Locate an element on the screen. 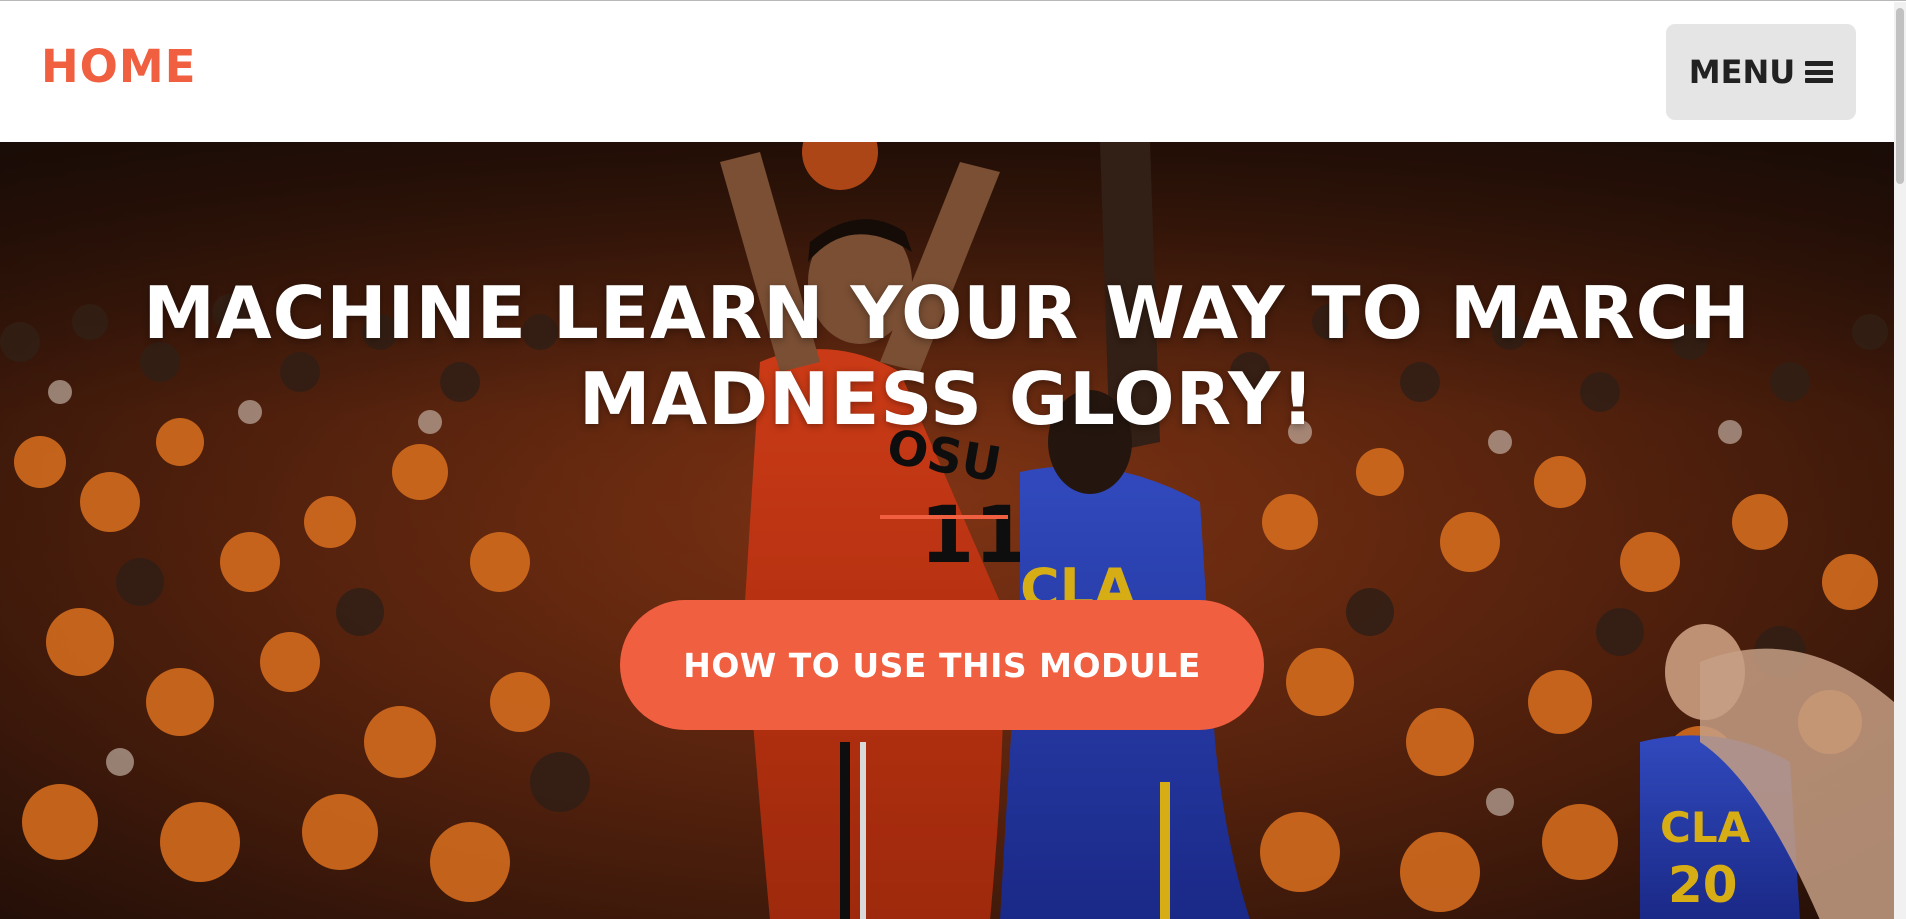  hero-title-line-2: MADNESS GLORY! is located at coordinates (947, 399).